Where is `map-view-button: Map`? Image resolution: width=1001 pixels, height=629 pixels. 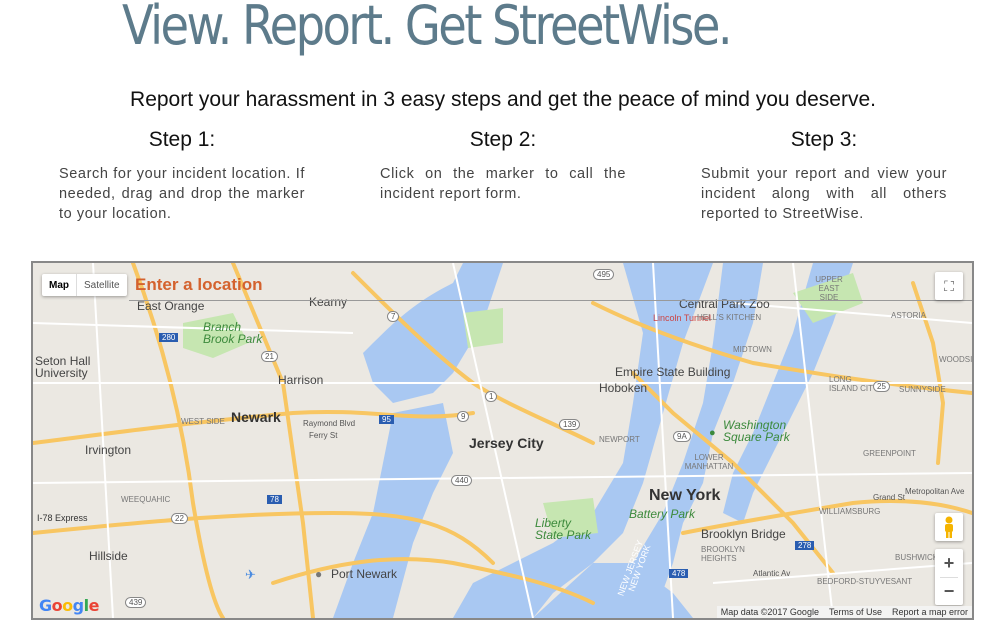 map-view-button: Map is located at coordinates (59, 285).